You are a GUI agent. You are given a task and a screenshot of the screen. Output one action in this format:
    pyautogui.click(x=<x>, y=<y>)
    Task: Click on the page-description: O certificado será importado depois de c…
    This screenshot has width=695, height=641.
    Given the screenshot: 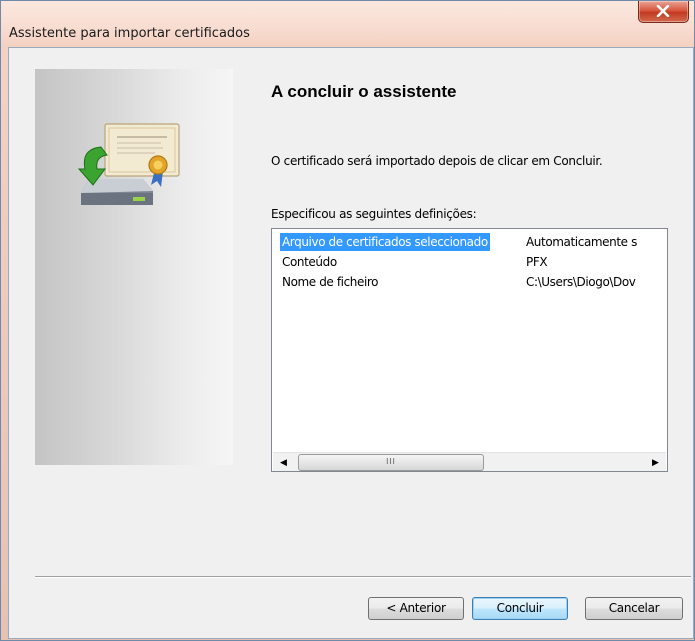 What is the action you would take?
    pyautogui.click(x=437, y=161)
    